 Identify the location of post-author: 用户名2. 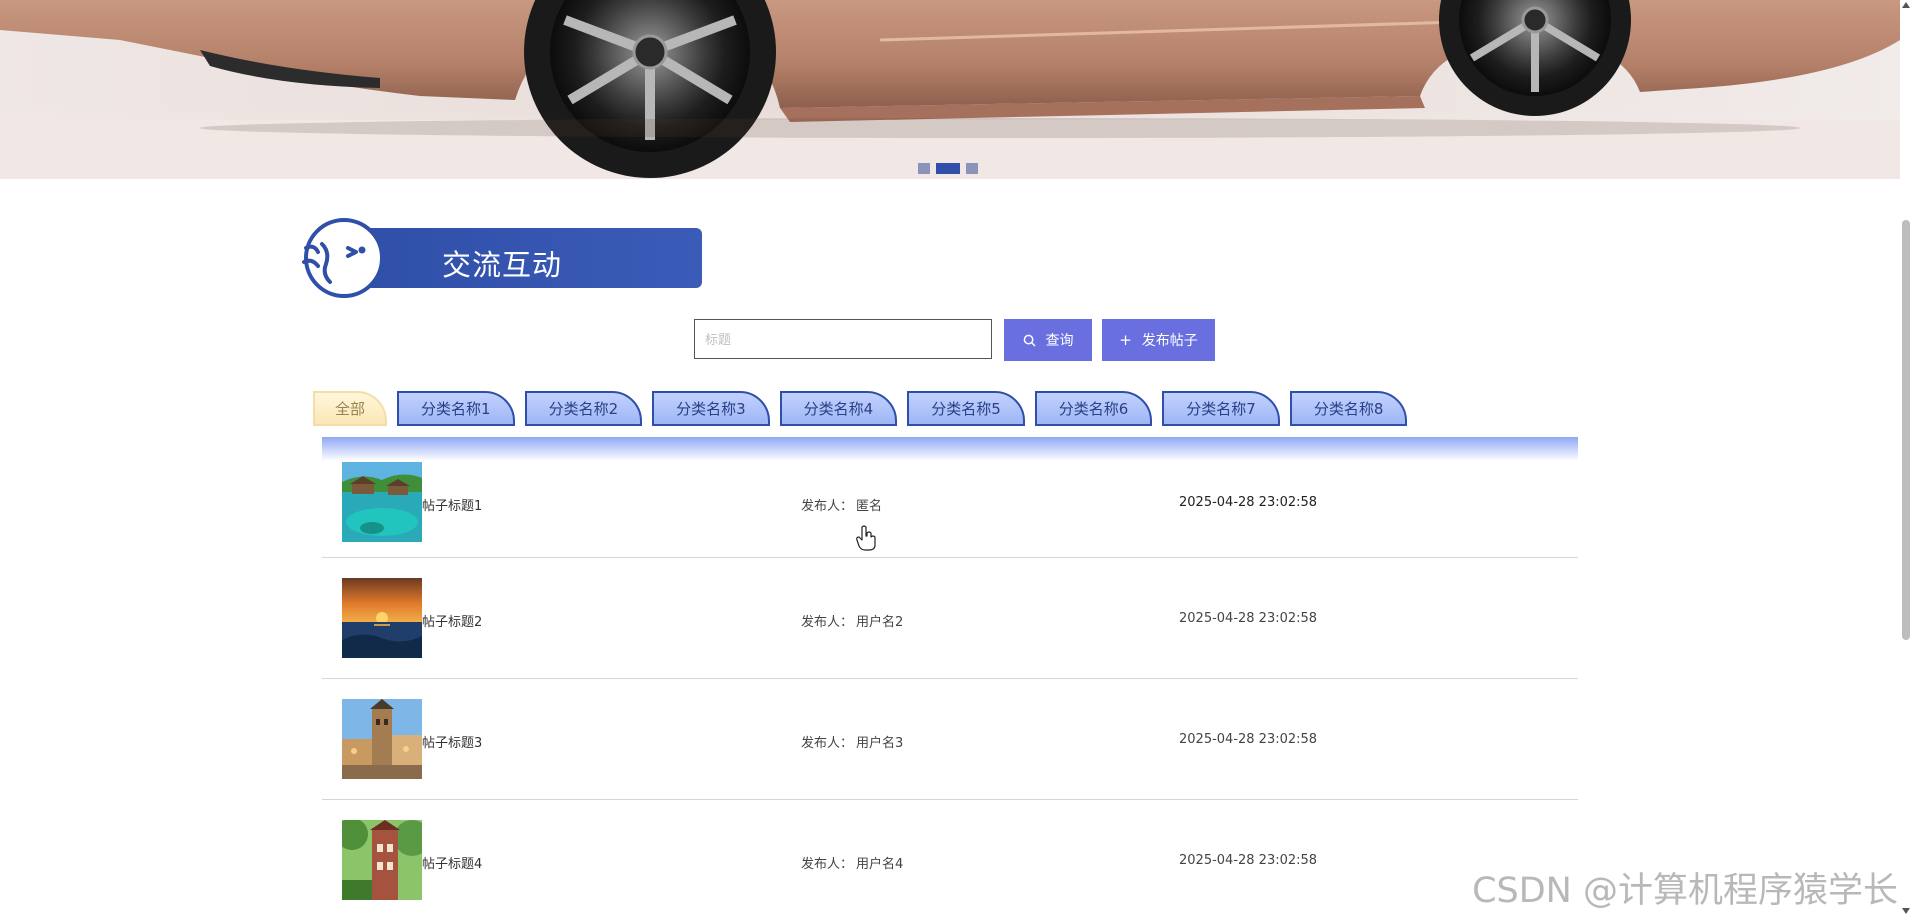
(880, 622).